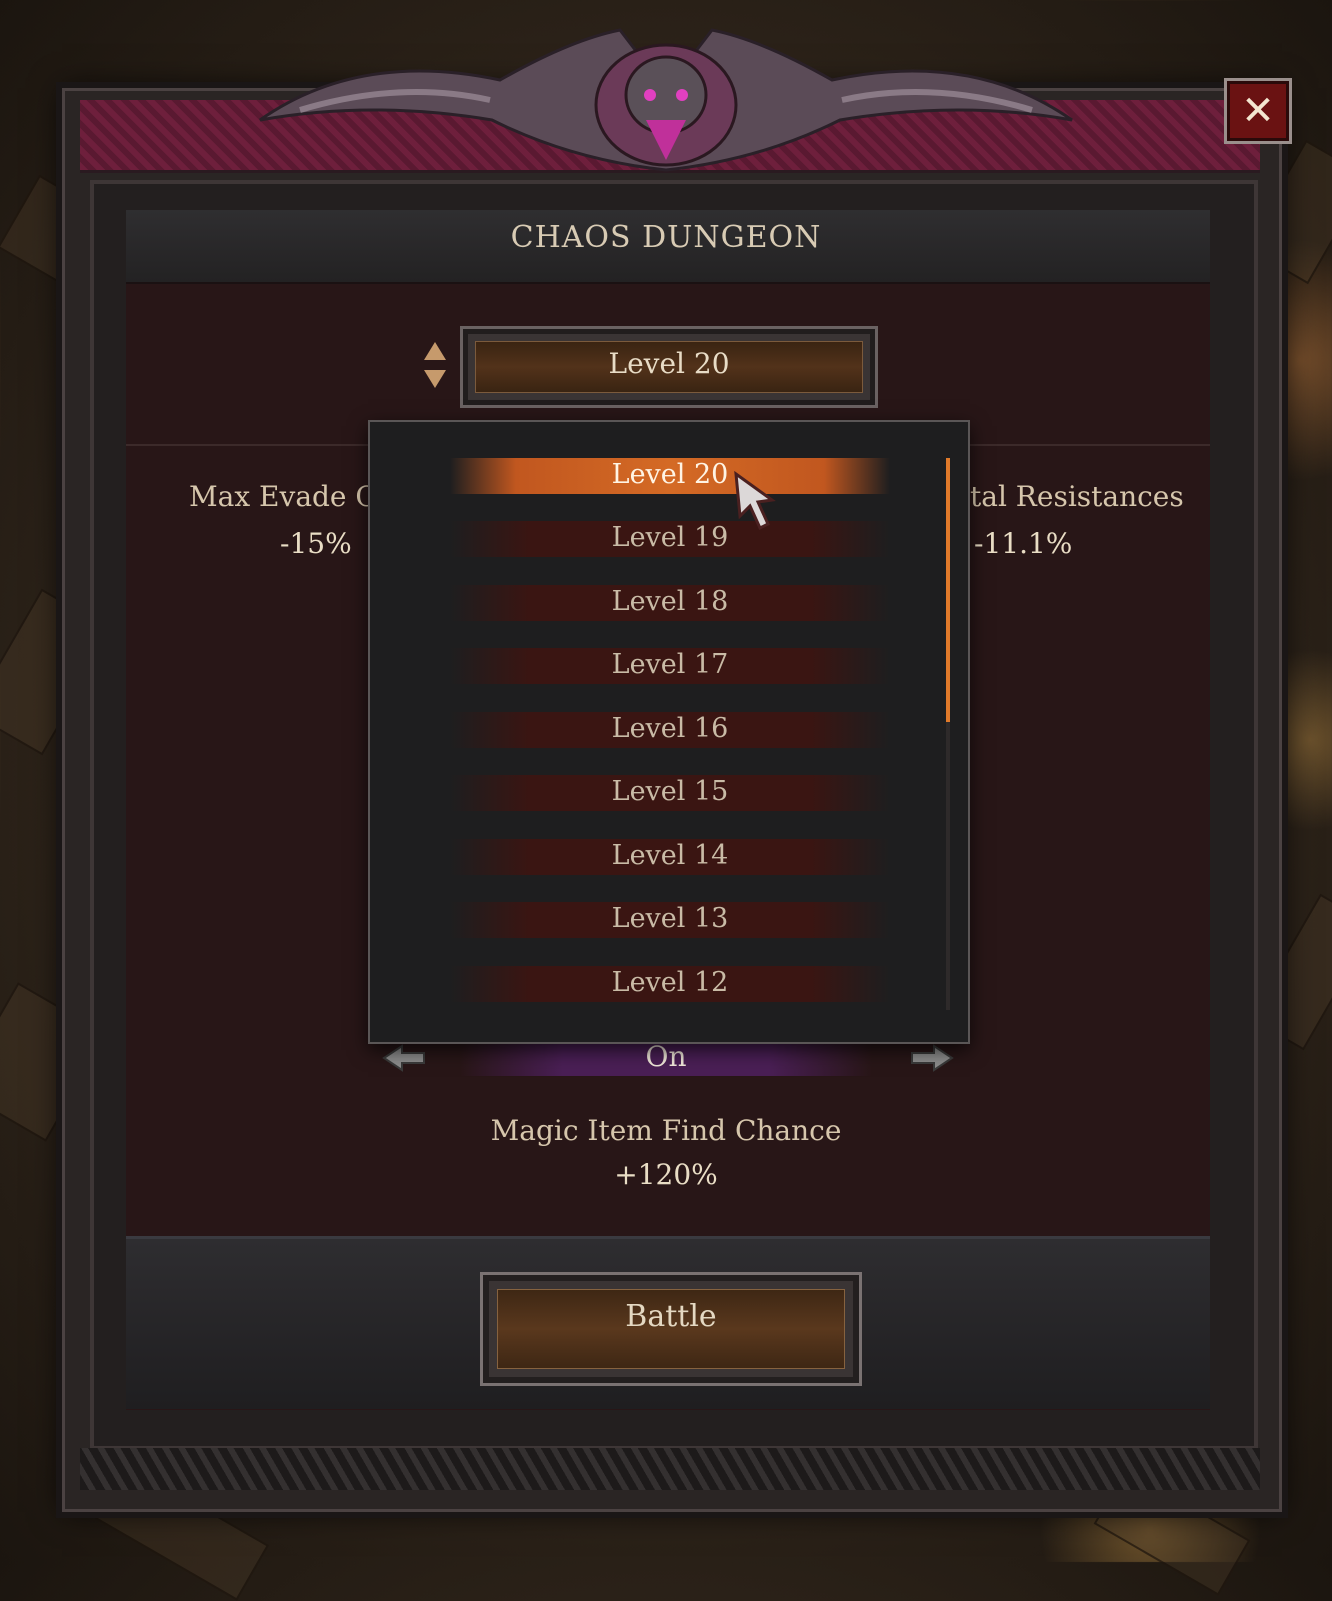 The height and width of the screenshot is (1601, 1332). I want to click on level-option: Level 12, so click(670, 984).